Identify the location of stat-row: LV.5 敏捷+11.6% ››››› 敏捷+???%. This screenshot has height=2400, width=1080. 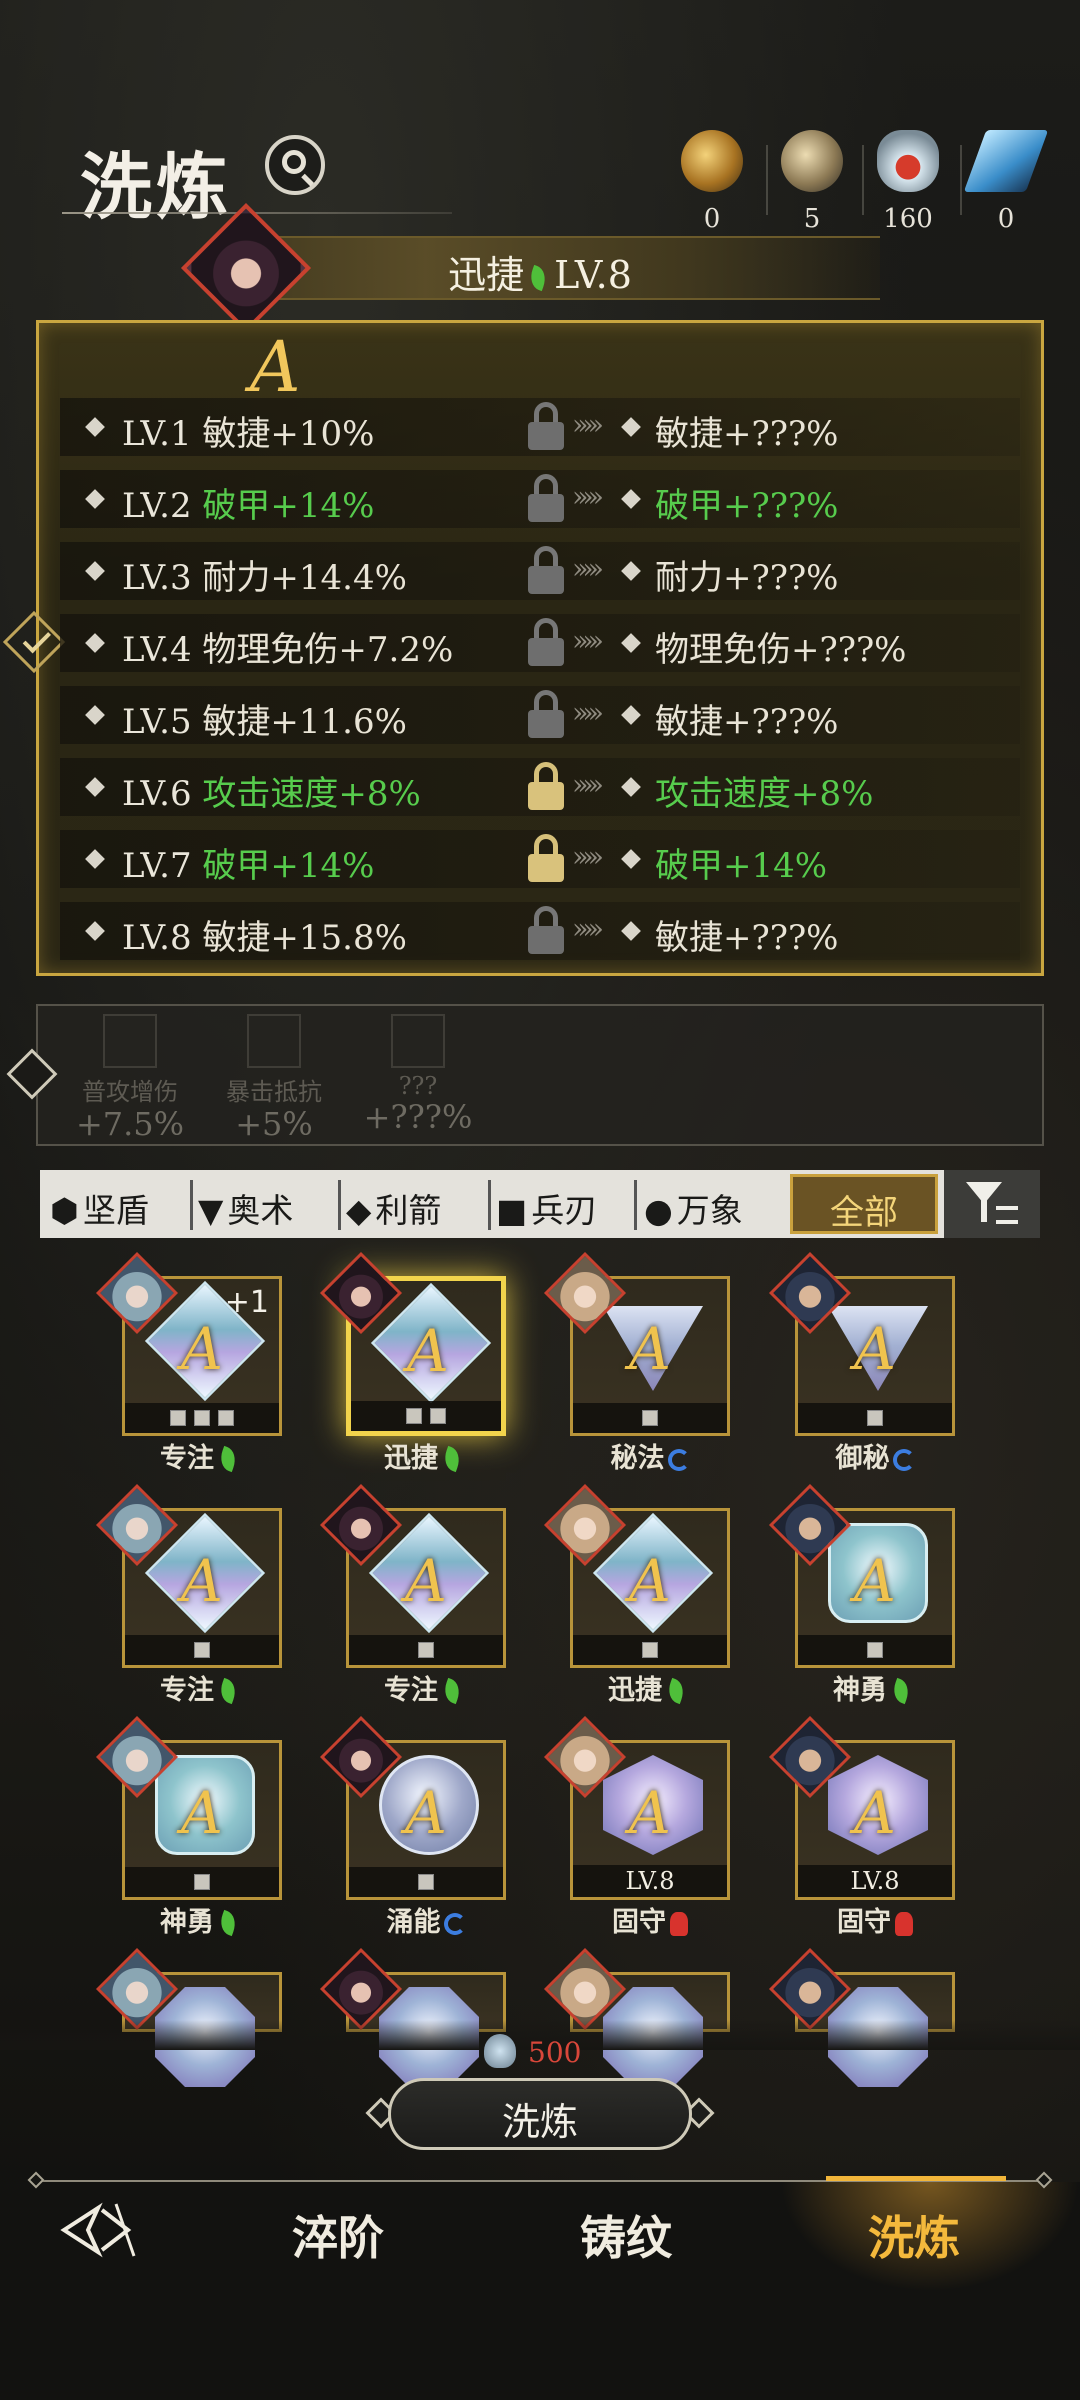
(540, 715).